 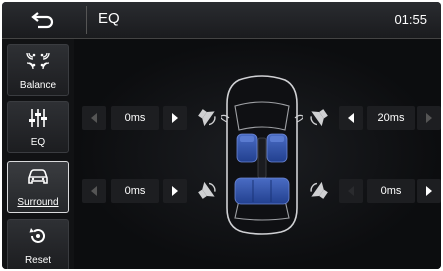 What do you see at coordinates (221, 20) in the screenshot?
I see `top-bar: EQ 01:55` at bounding box center [221, 20].